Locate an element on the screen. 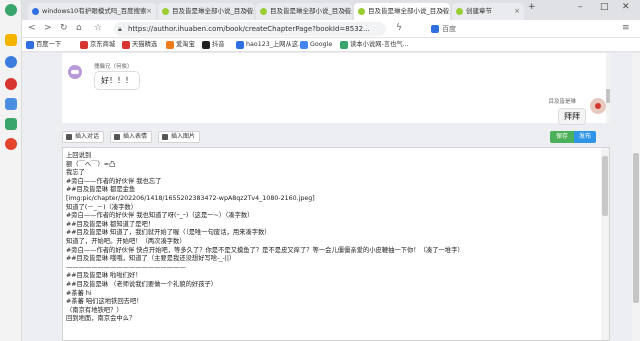 The width and height of the screenshot is (640, 341). back-arrow-icon: < is located at coordinates (32, 28).